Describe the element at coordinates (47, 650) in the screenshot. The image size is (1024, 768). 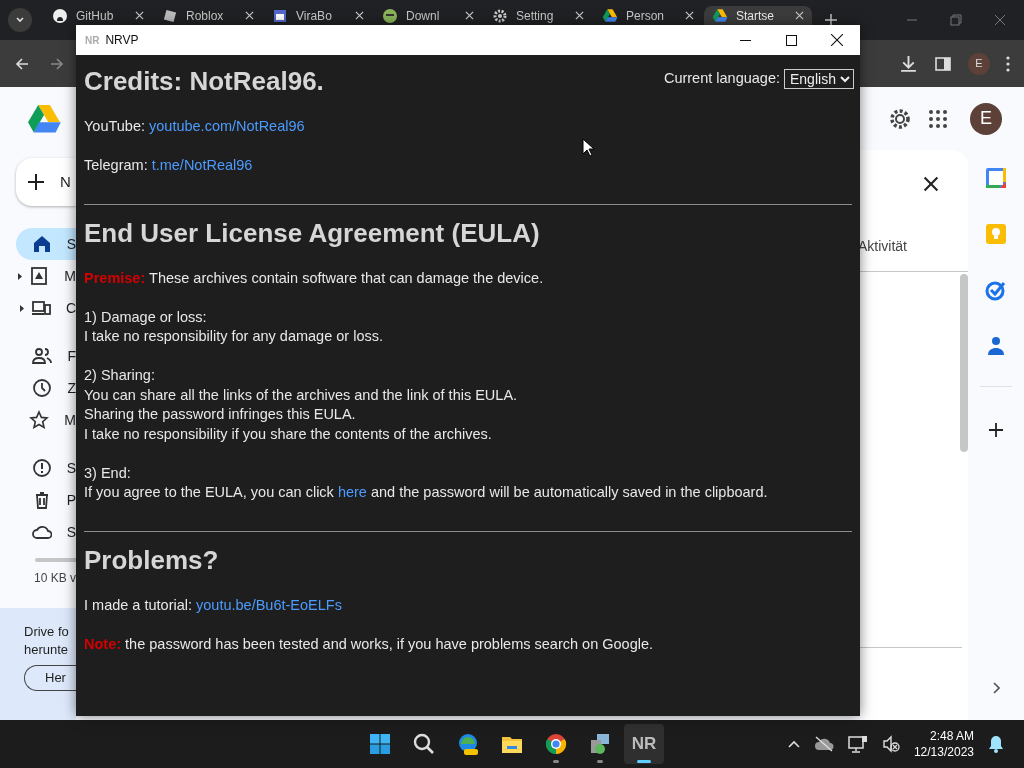
I see `promo-text: herunte` at that location.